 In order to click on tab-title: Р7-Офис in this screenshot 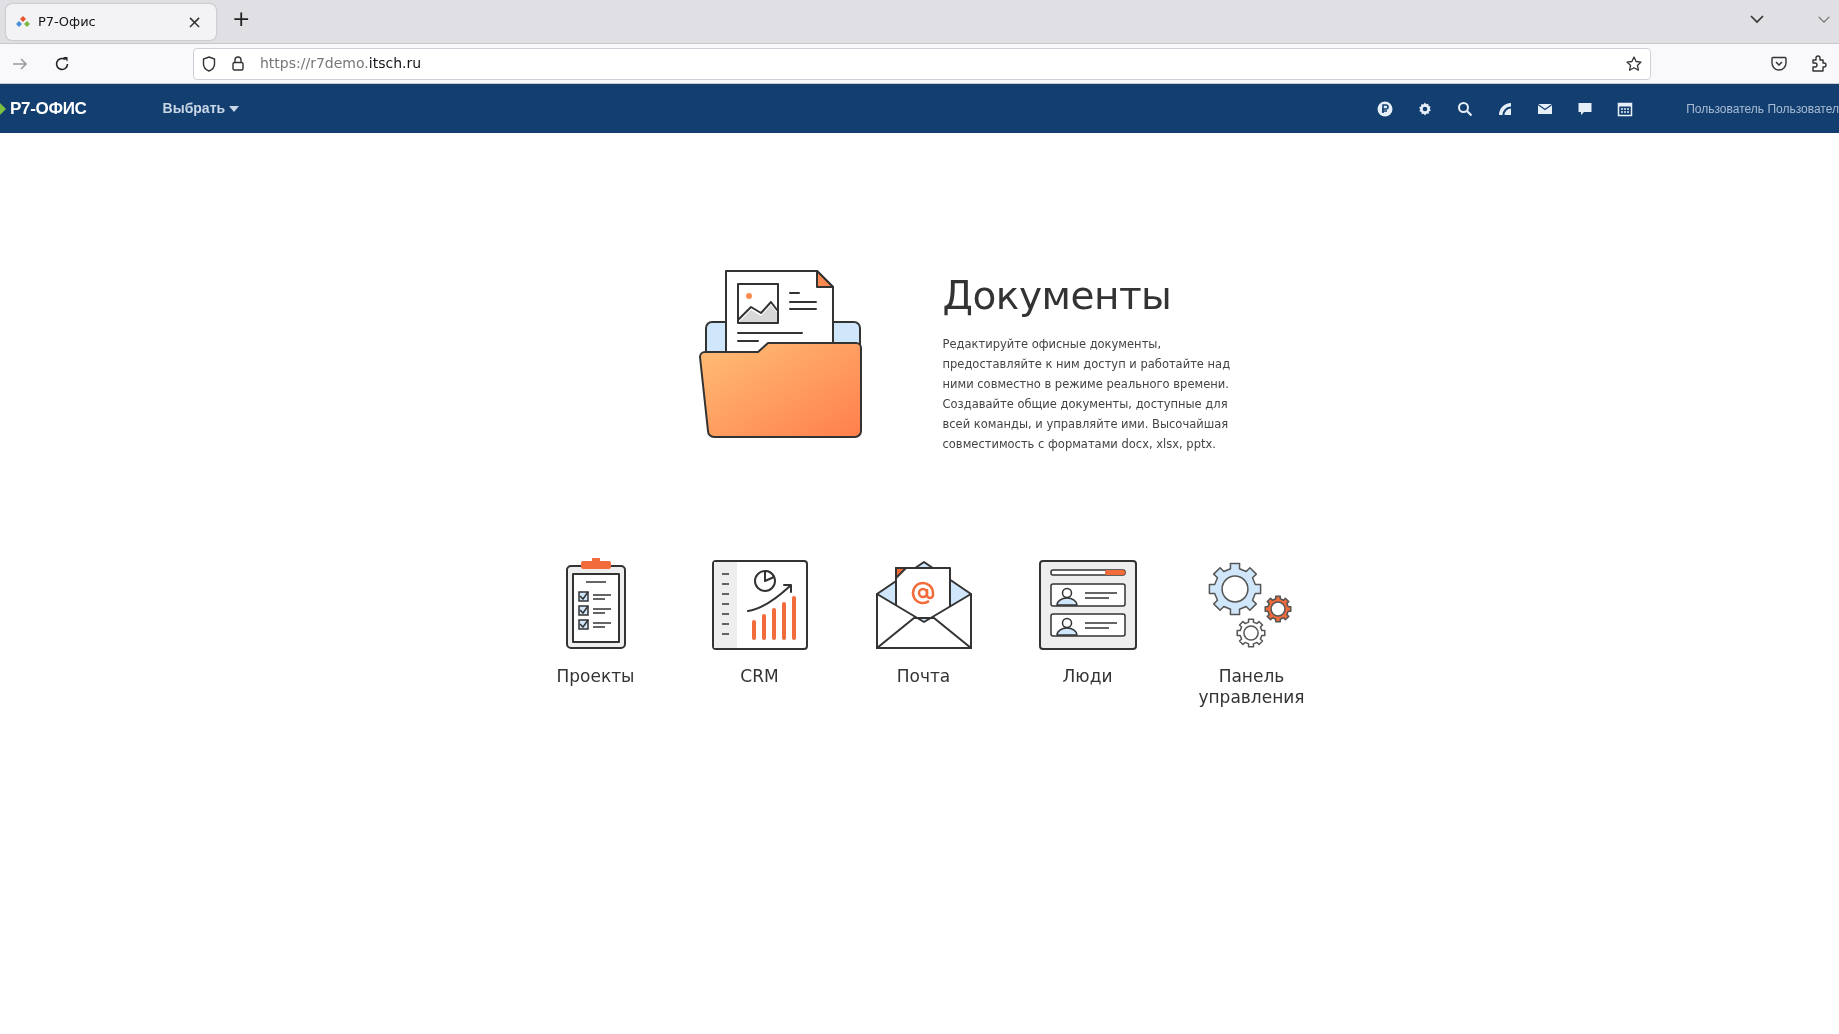, I will do `click(67, 22)`.